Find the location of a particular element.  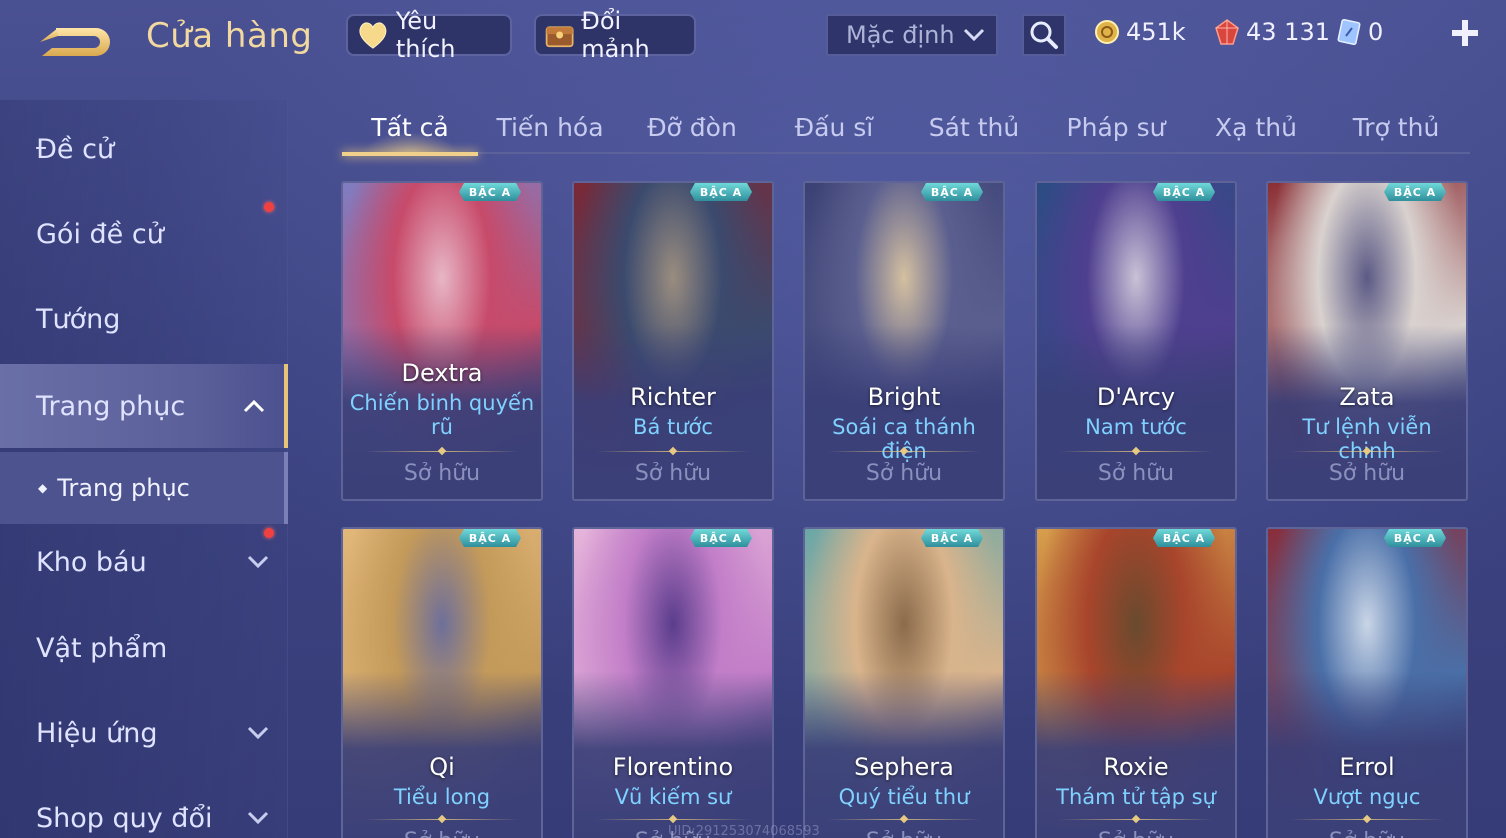

shard-exchange-label: Đổi mảnh is located at coordinates (615, 35).